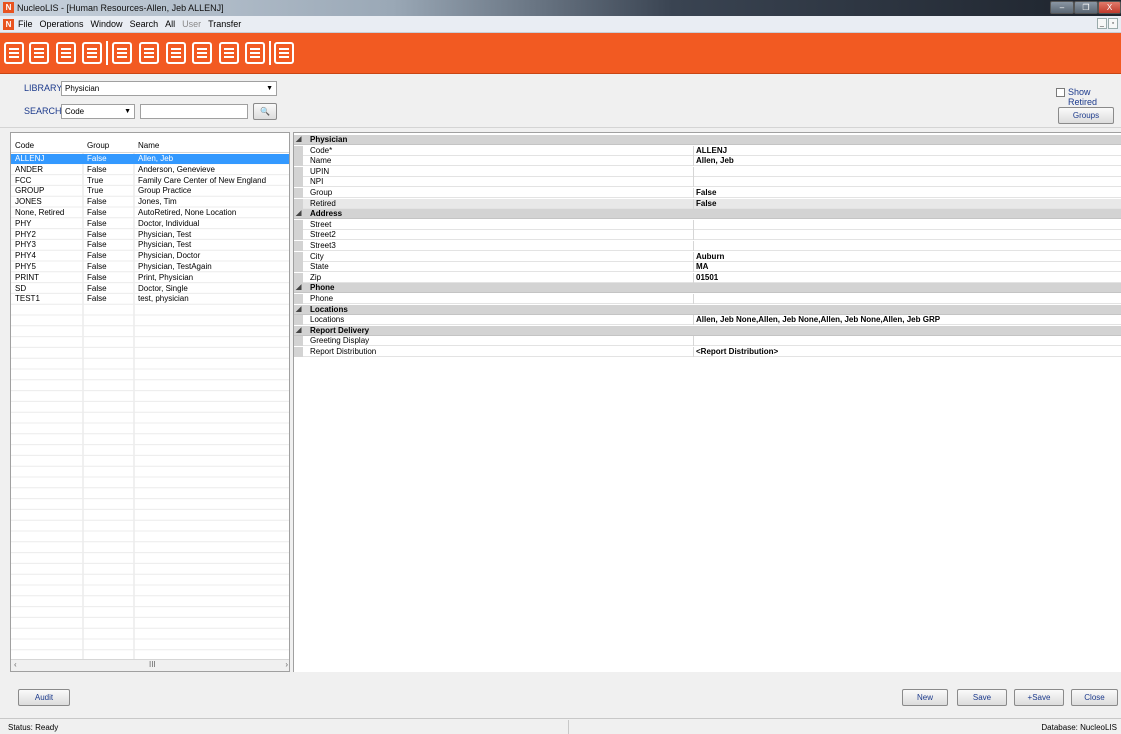  I want to click on property-row: Report Distribution <Report Distribution>, so click(707, 352).